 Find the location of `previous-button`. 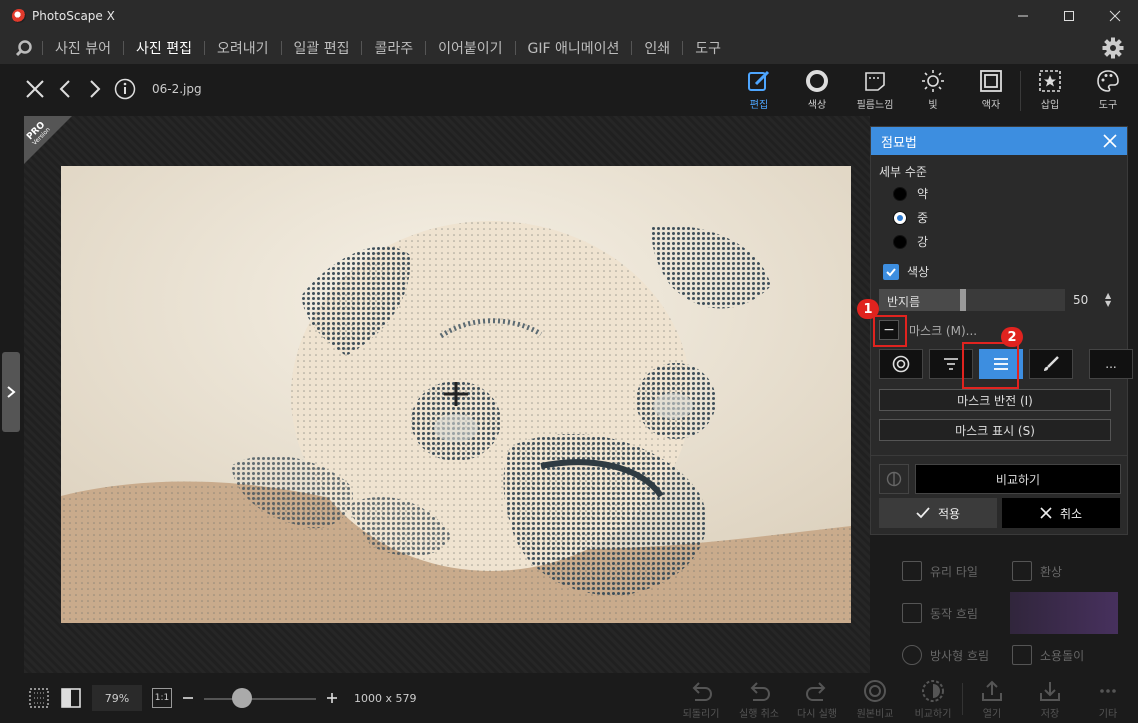

previous-button is located at coordinates (65, 89).